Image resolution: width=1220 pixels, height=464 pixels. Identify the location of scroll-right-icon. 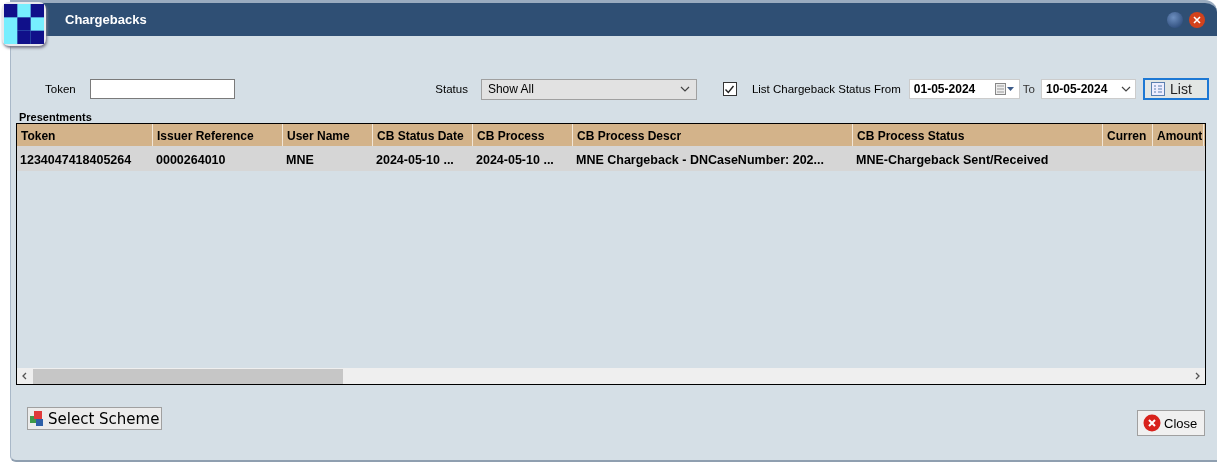
(1197, 376).